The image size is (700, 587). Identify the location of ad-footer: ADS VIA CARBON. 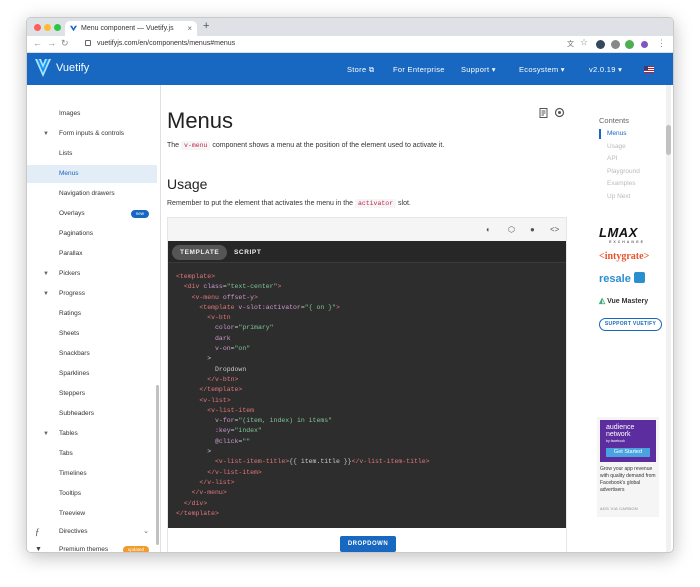
(619, 508).